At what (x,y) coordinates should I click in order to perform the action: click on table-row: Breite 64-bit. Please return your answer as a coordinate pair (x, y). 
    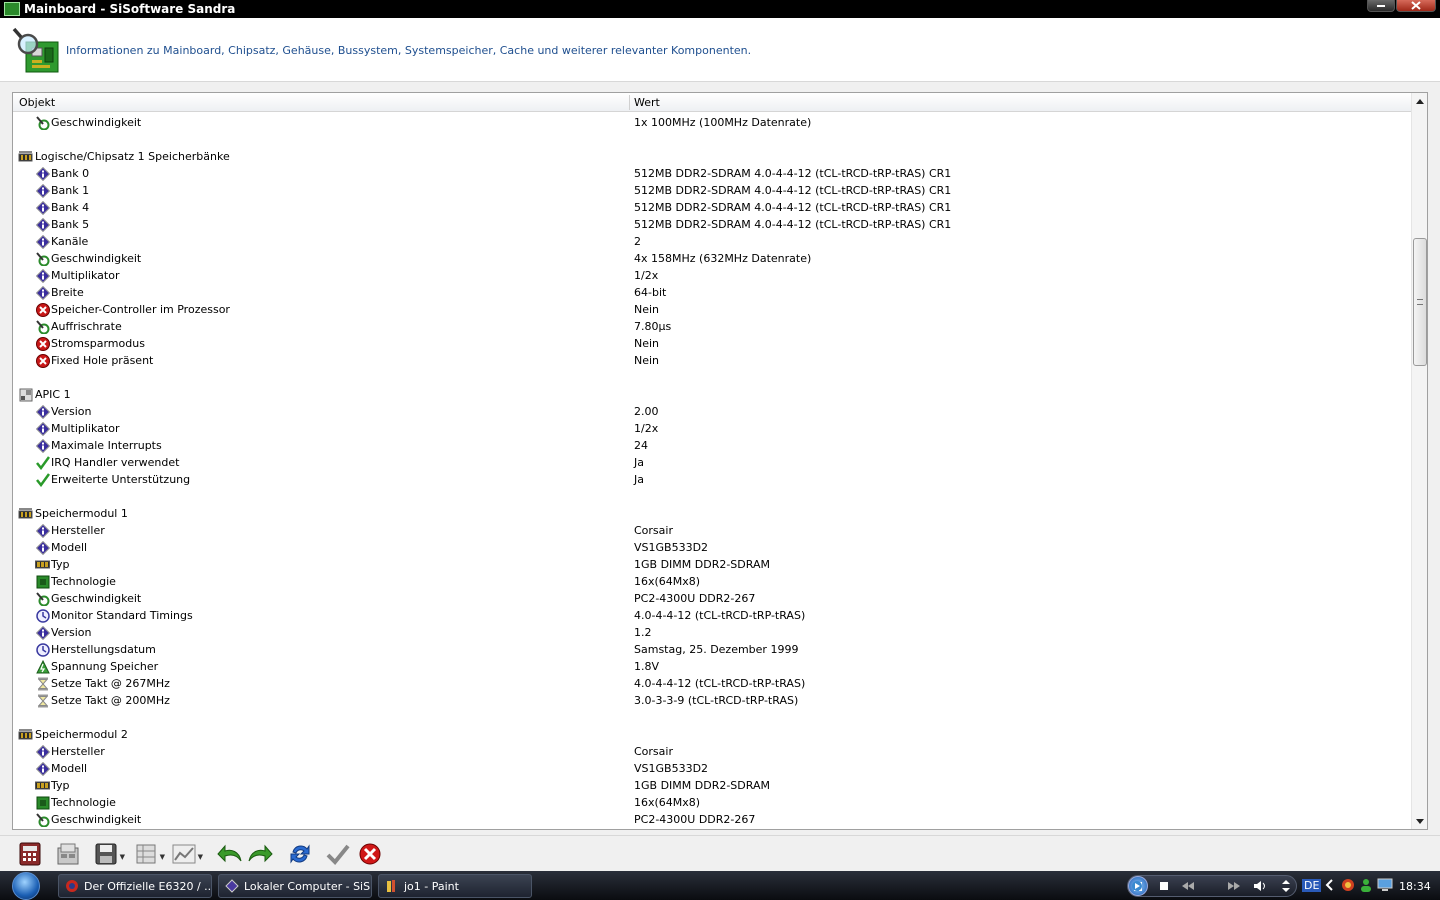
    Looking at the image, I should click on (712, 292).